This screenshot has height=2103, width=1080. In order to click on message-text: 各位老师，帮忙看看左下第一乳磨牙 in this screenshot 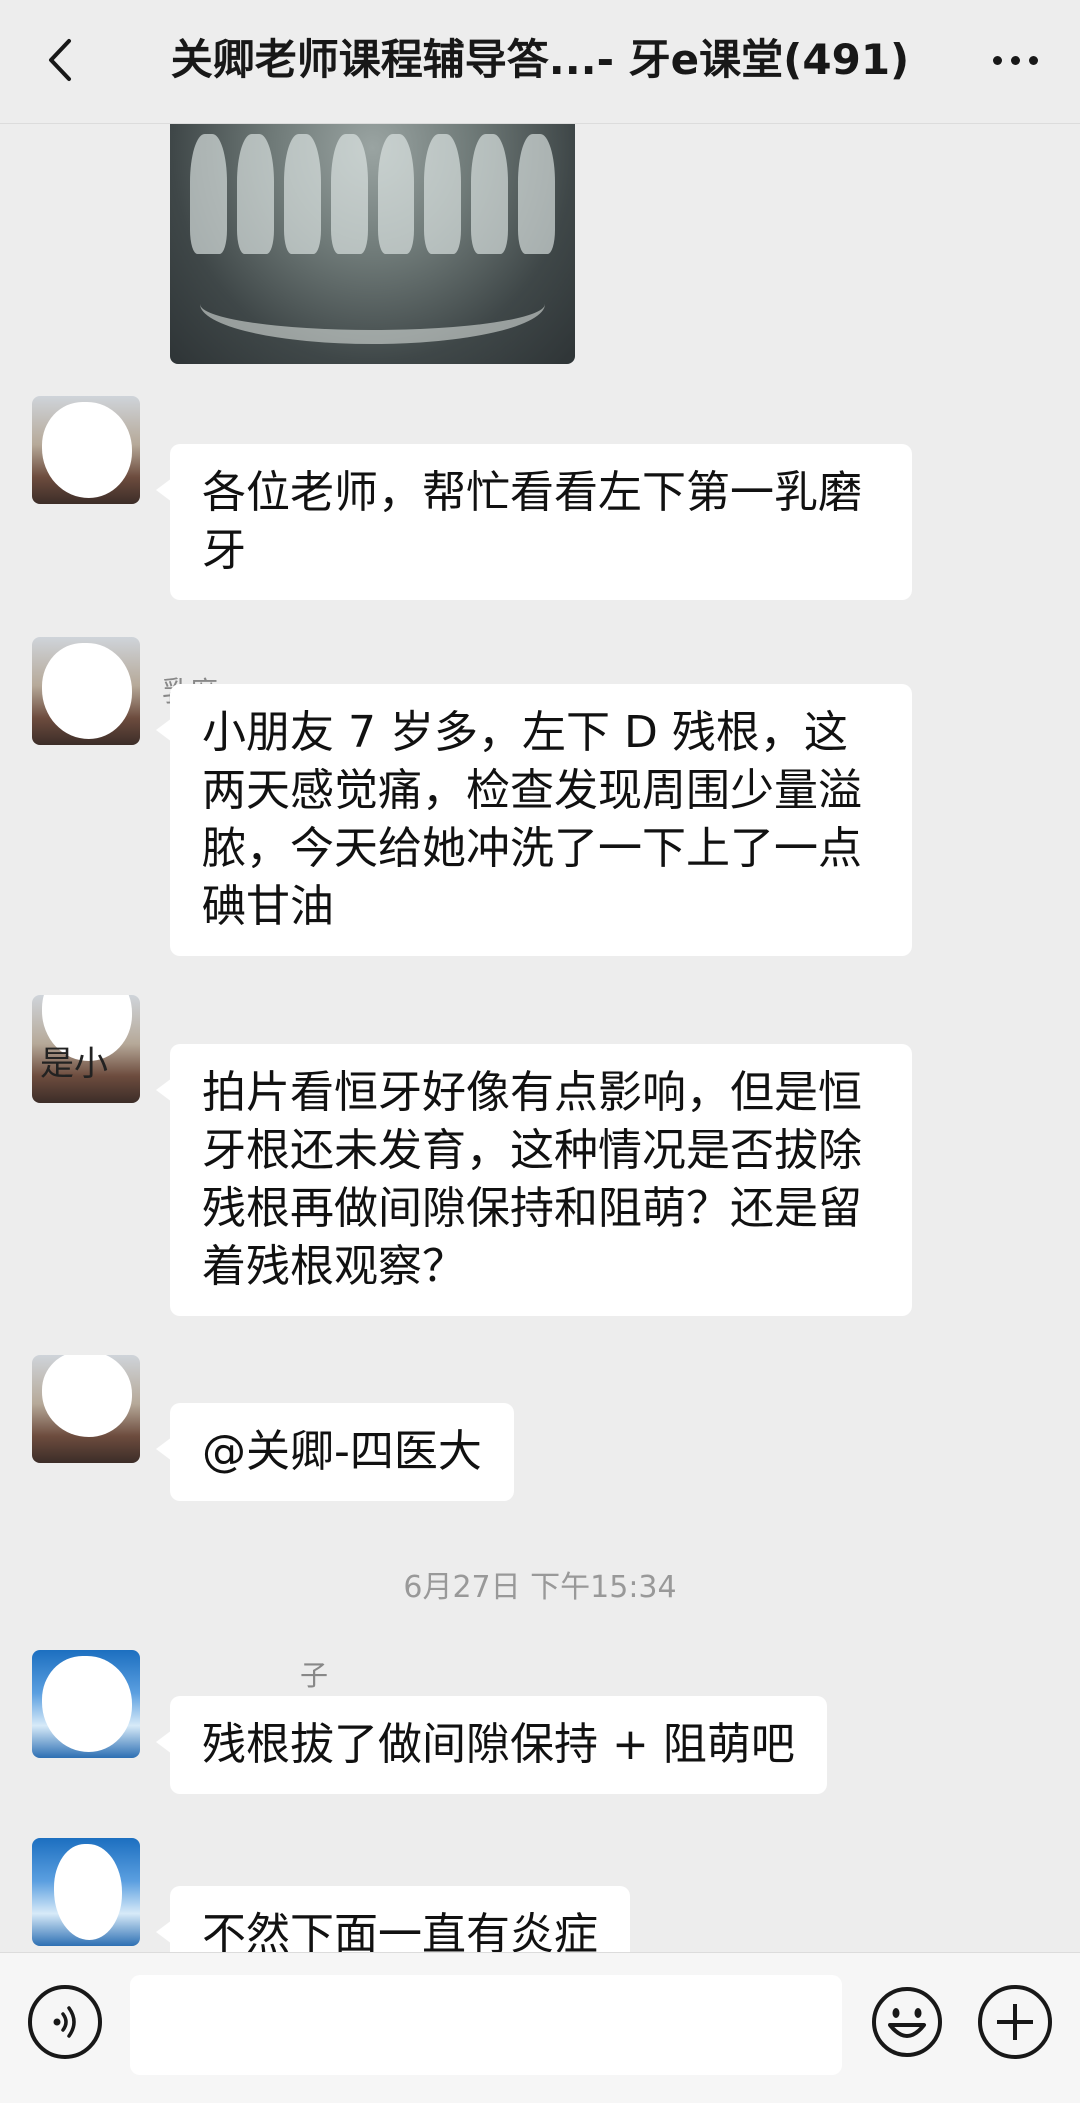, I will do `click(532, 521)`.